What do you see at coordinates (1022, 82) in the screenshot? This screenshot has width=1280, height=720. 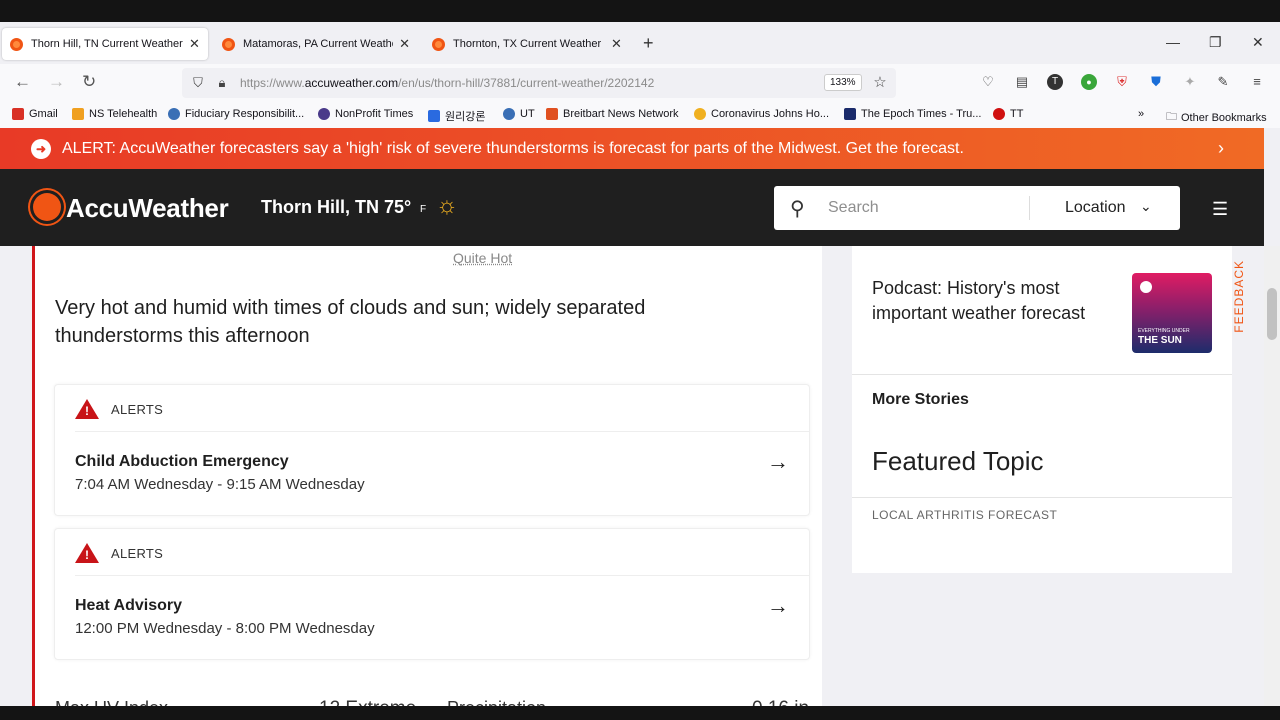 I see `reader-view-icon: ▤` at bounding box center [1022, 82].